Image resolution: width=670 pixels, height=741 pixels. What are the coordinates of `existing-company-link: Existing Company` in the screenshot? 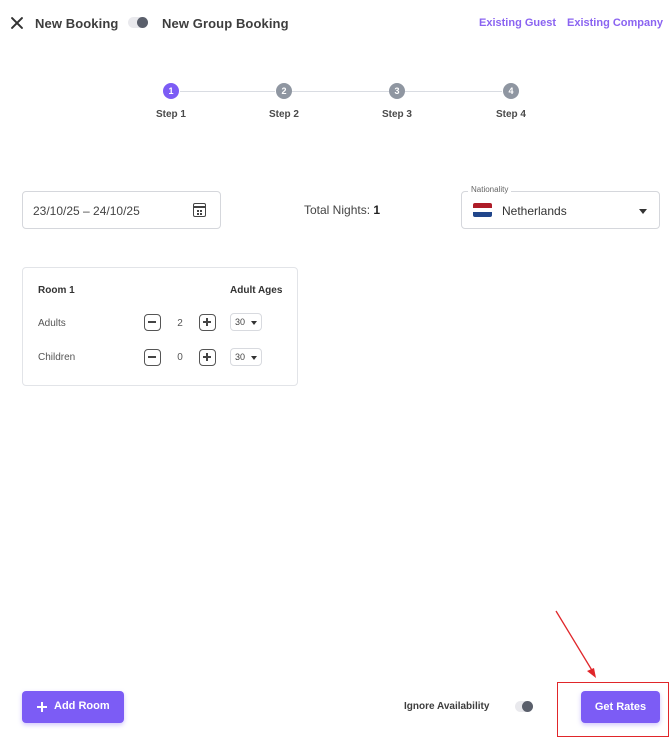 It's located at (615, 23).